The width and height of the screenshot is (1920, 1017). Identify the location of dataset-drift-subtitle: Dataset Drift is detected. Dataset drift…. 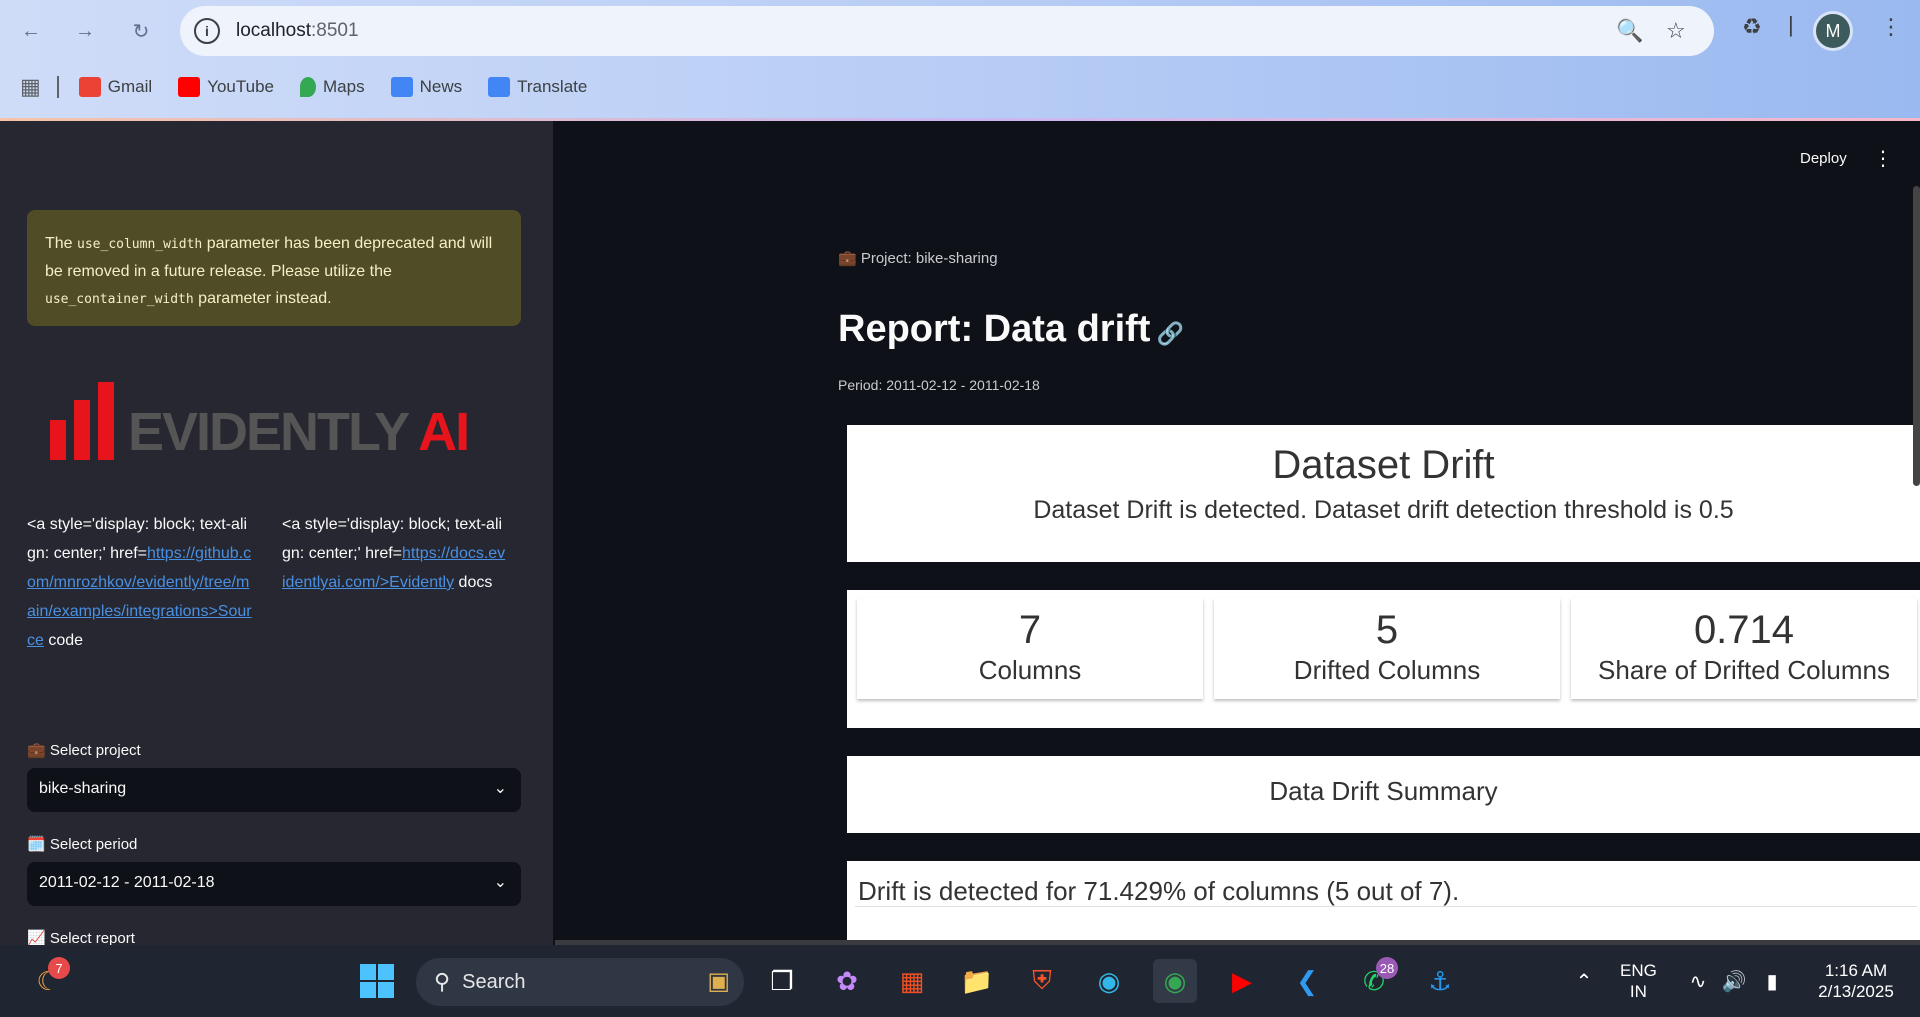
(1383, 510).